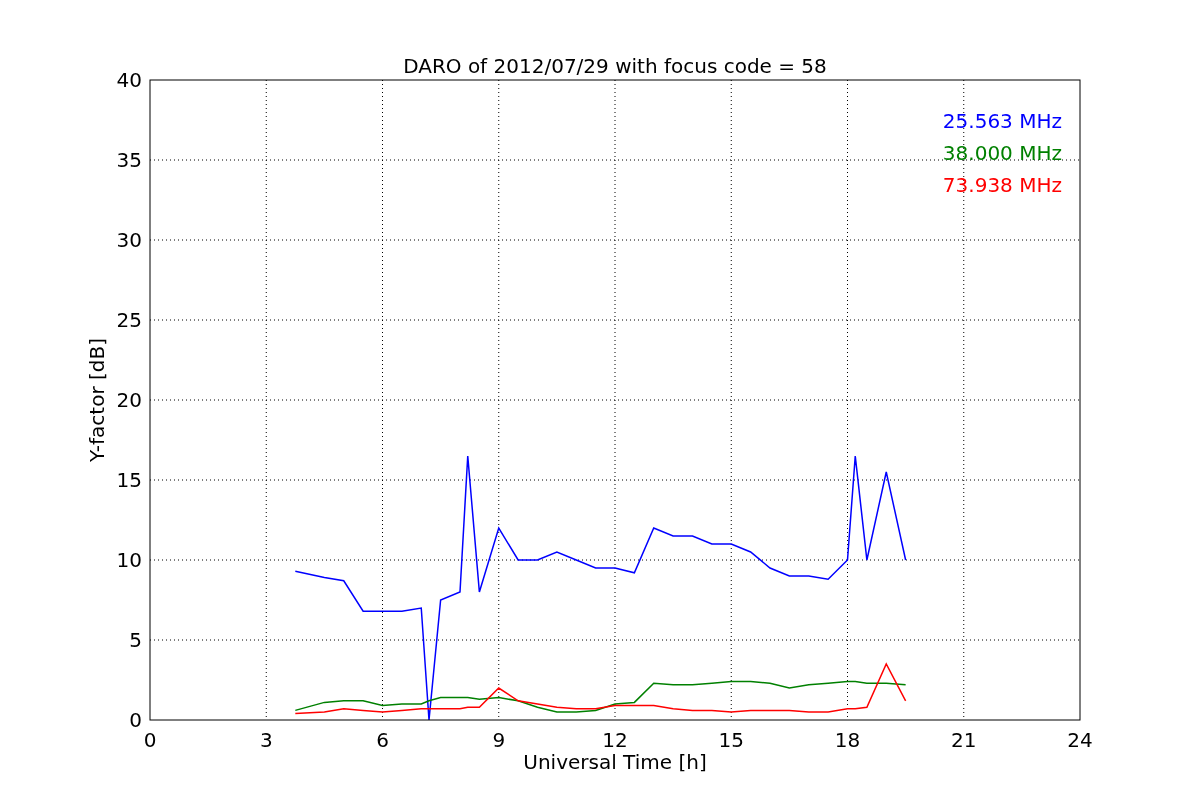 The image size is (1200, 800). I want to click on y-axis-label: Y-factor [dB], so click(97, 400).